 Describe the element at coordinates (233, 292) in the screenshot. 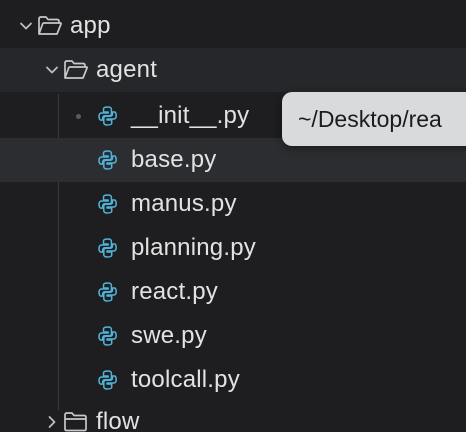

I see `tree-file-react: react.py` at that location.